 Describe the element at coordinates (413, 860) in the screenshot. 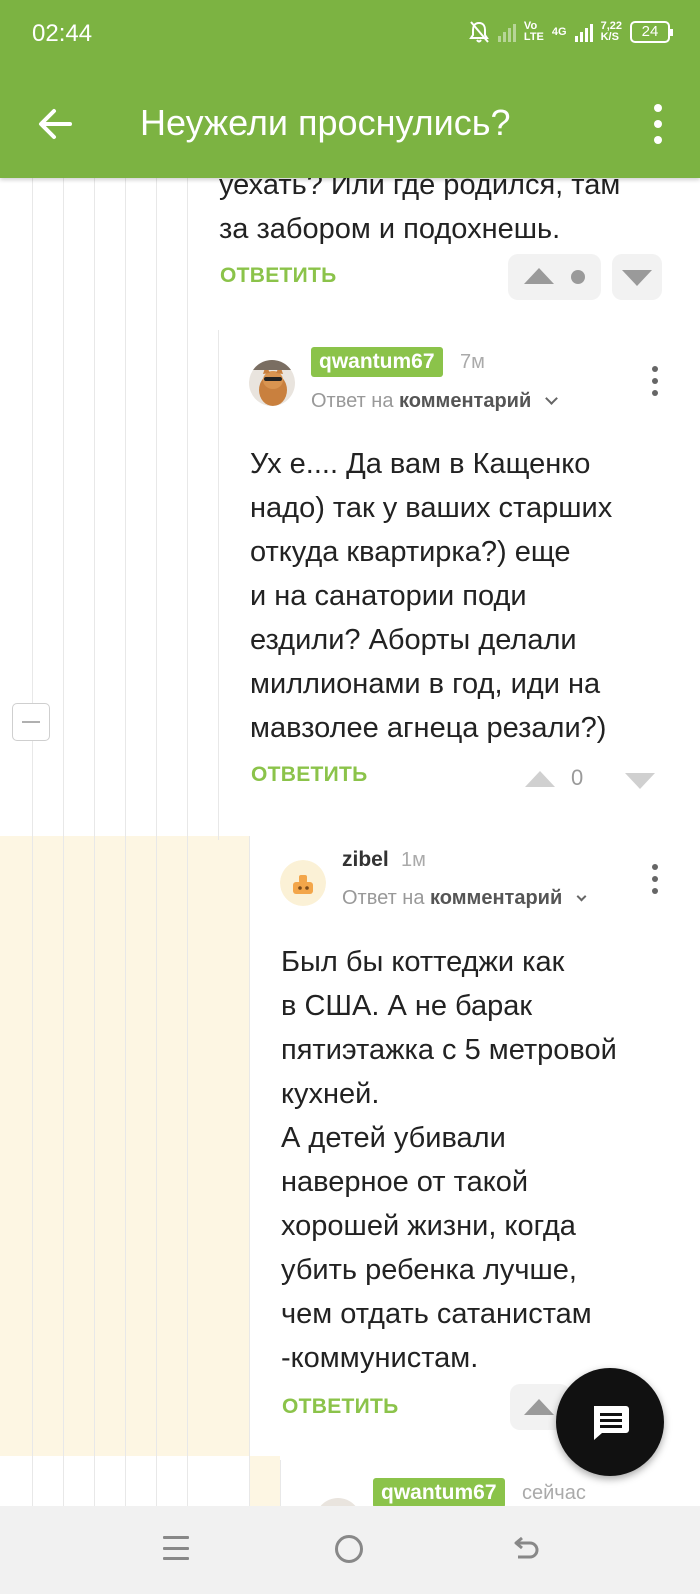

I see `comment-time: 1м` at that location.